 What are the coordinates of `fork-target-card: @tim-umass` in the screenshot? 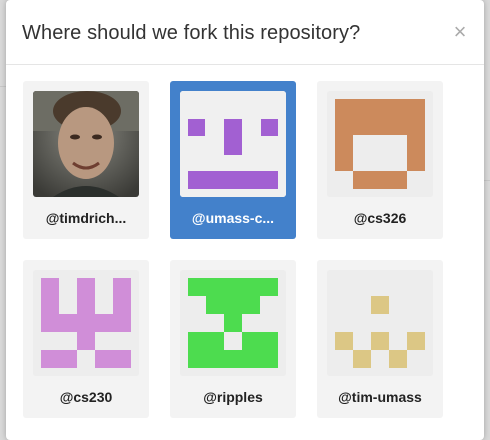 It's located at (380, 339).